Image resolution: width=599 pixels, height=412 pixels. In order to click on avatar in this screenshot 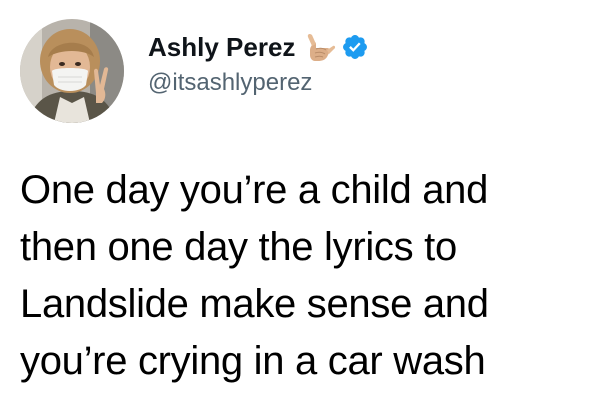, I will do `click(72, 71)`.